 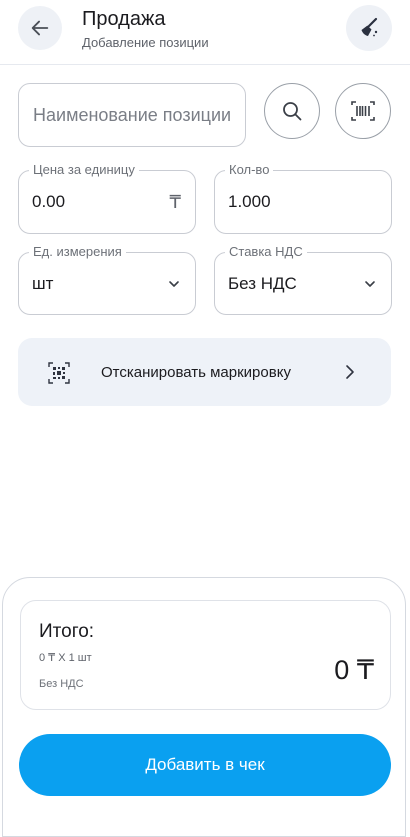 I want to click on page-title: Продажа, so click(x=124, y=19).